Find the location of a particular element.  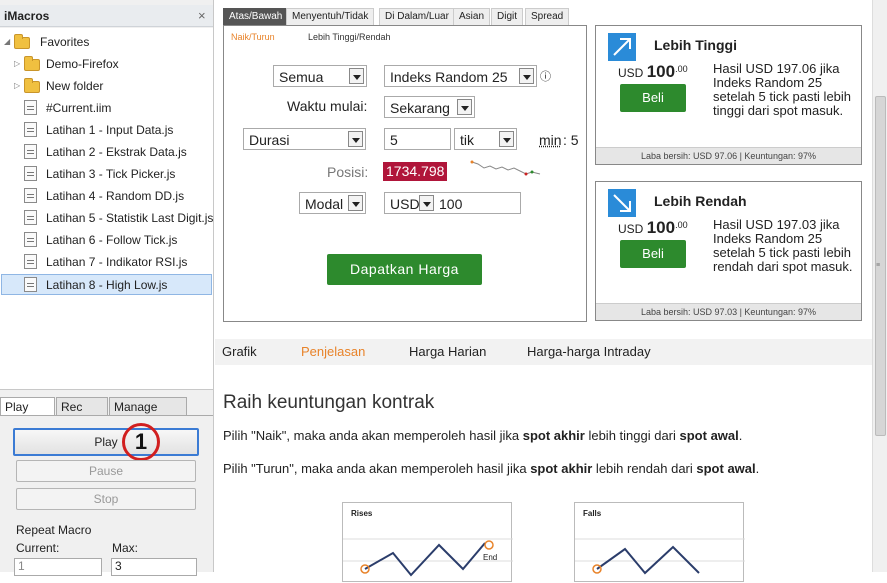

tab-divider is located at coordinates (106, 415).